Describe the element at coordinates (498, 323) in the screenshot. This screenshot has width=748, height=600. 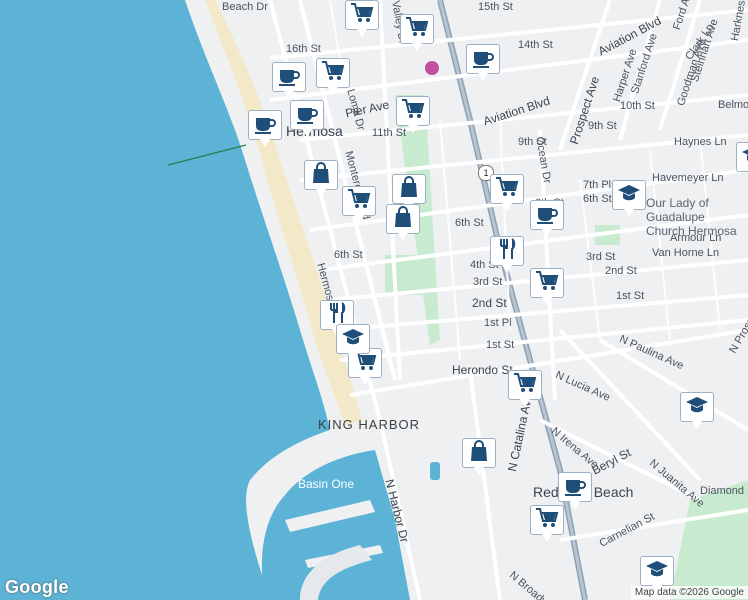
I see `street-label: 1st Pl` at that location.